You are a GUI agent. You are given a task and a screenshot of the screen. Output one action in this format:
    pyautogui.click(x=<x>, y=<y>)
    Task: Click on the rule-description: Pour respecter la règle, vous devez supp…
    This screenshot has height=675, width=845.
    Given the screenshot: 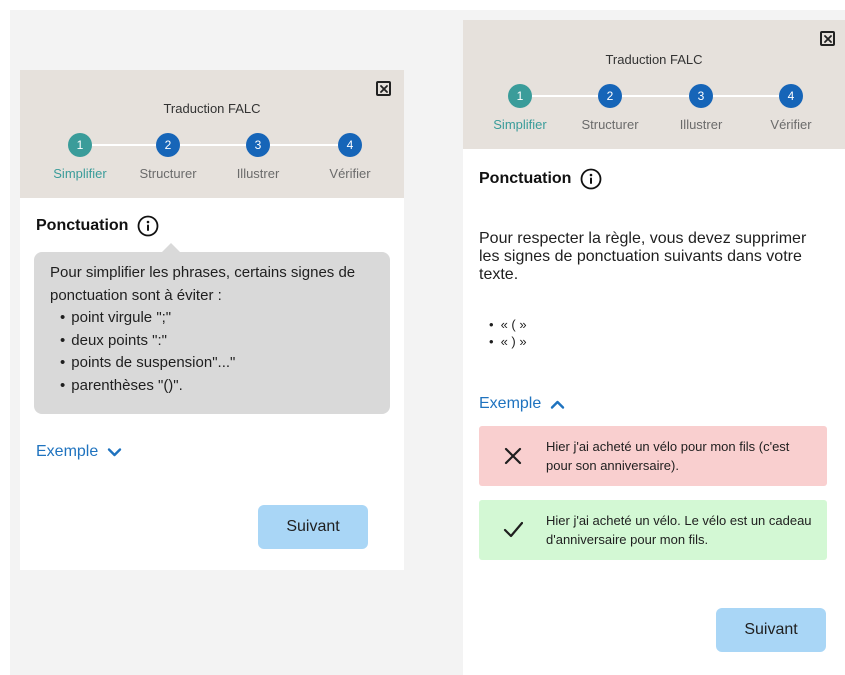 What is the action you would take?
    pyautogui.click(x=643, y=256)
    